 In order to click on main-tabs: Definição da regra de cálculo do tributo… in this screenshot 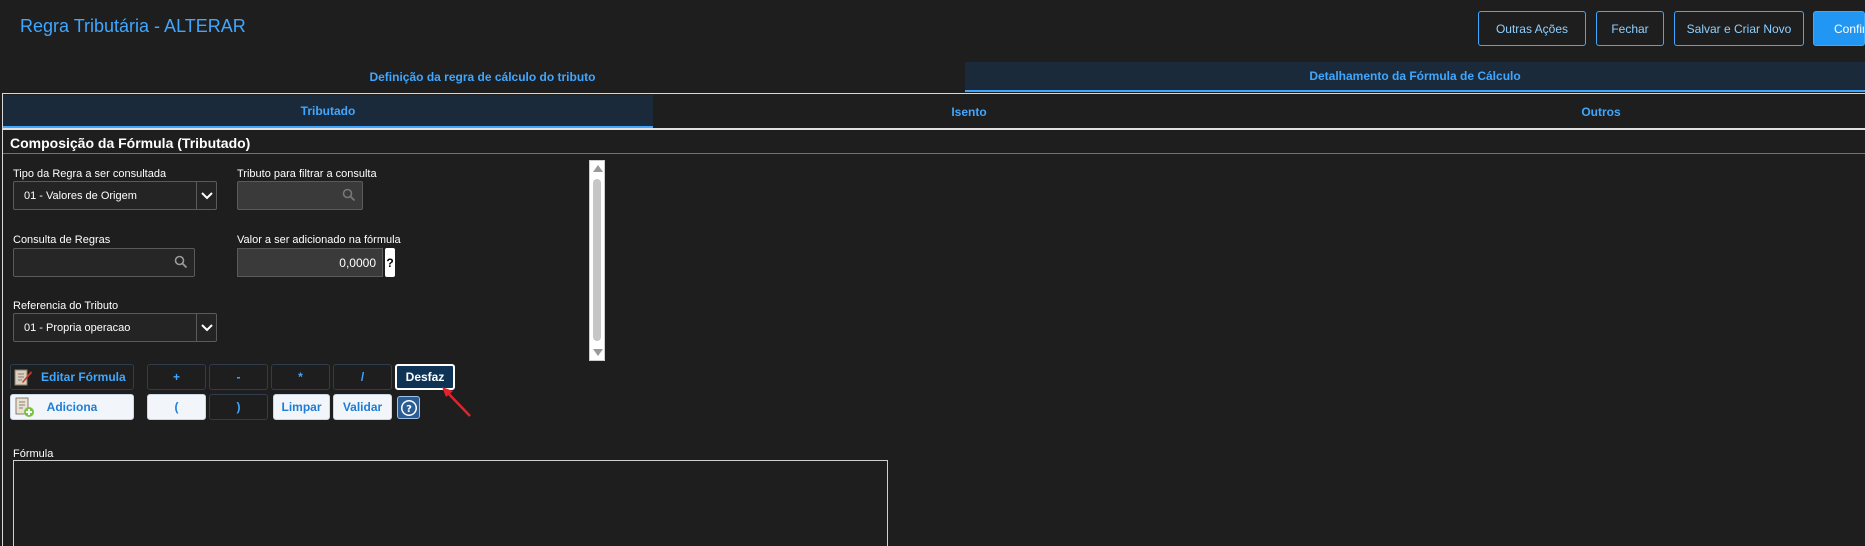, I will do `click(932, 77)`.